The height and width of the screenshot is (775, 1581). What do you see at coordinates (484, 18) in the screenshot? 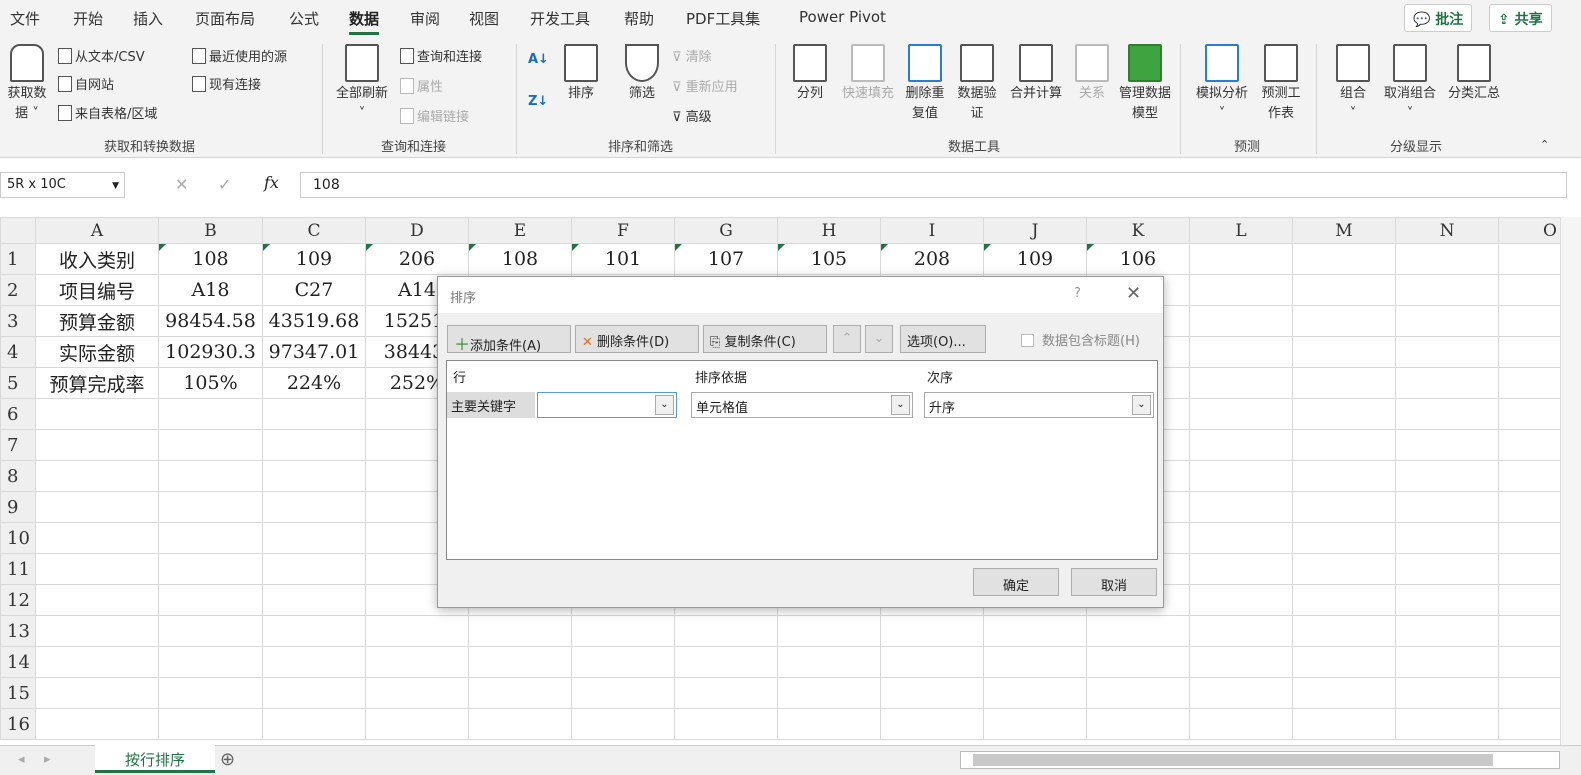
I see `tab-7: 视图` at bounding box center [484, 18].